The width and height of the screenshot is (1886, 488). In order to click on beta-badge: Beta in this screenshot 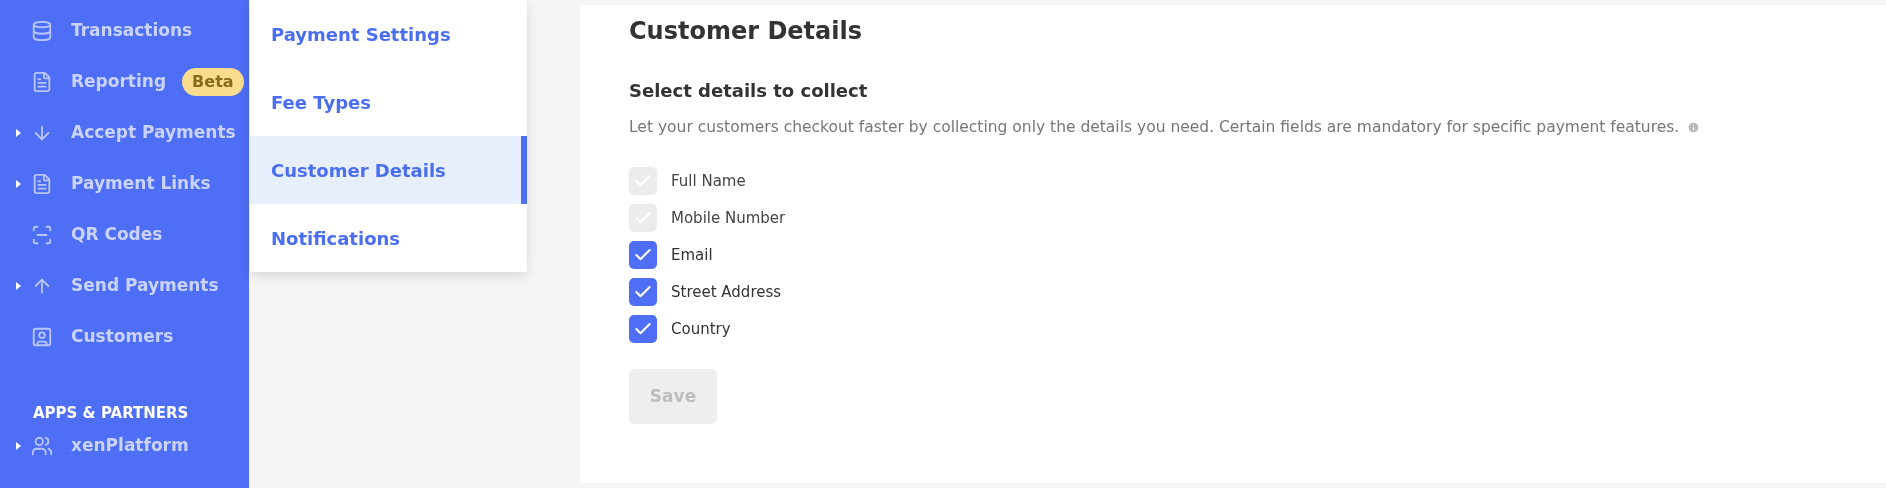, I will do `click(213, 81)`.